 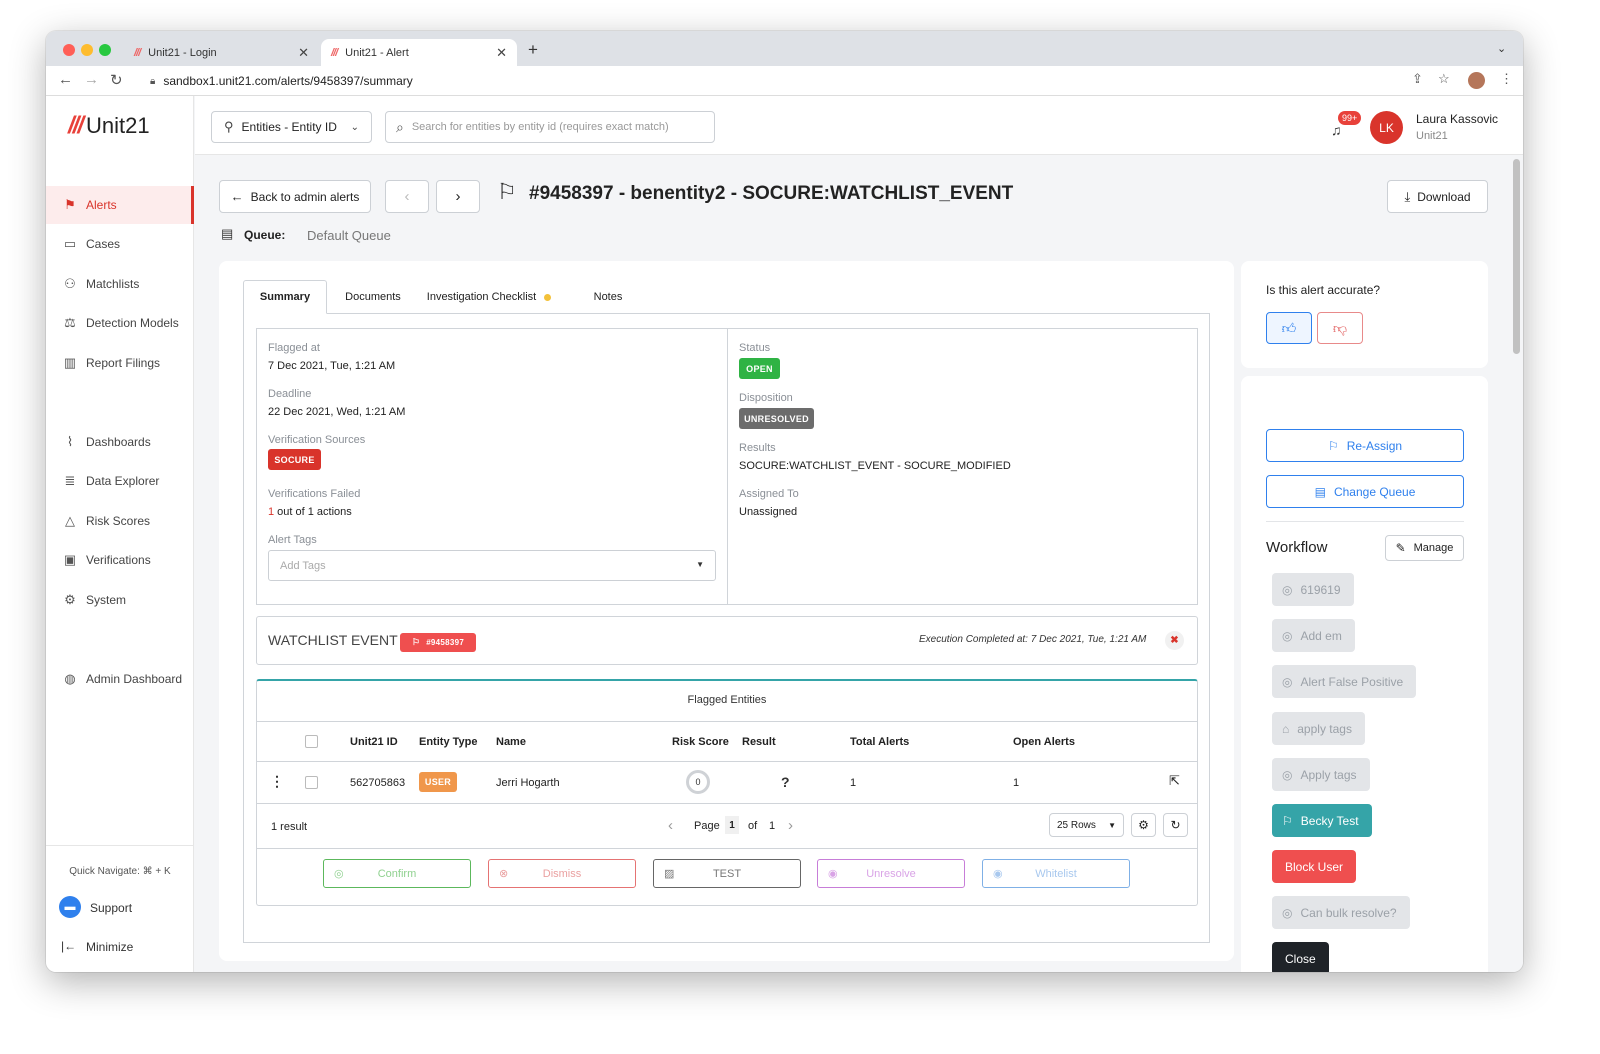 I want to click on becky-test-button: ⚐ Becky Test, so click(x=1322, y=820).